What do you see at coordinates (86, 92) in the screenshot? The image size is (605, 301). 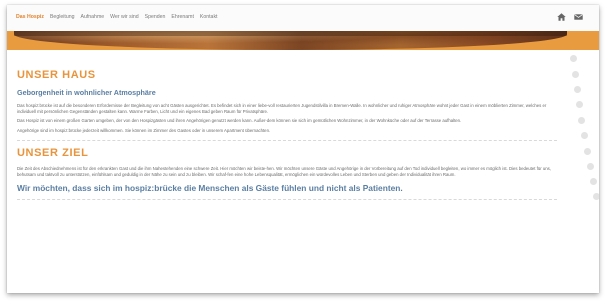 I see `section-subheading: Geborgenheit in wohnlicher Atmosphäre` at bounding box center [86, 92].